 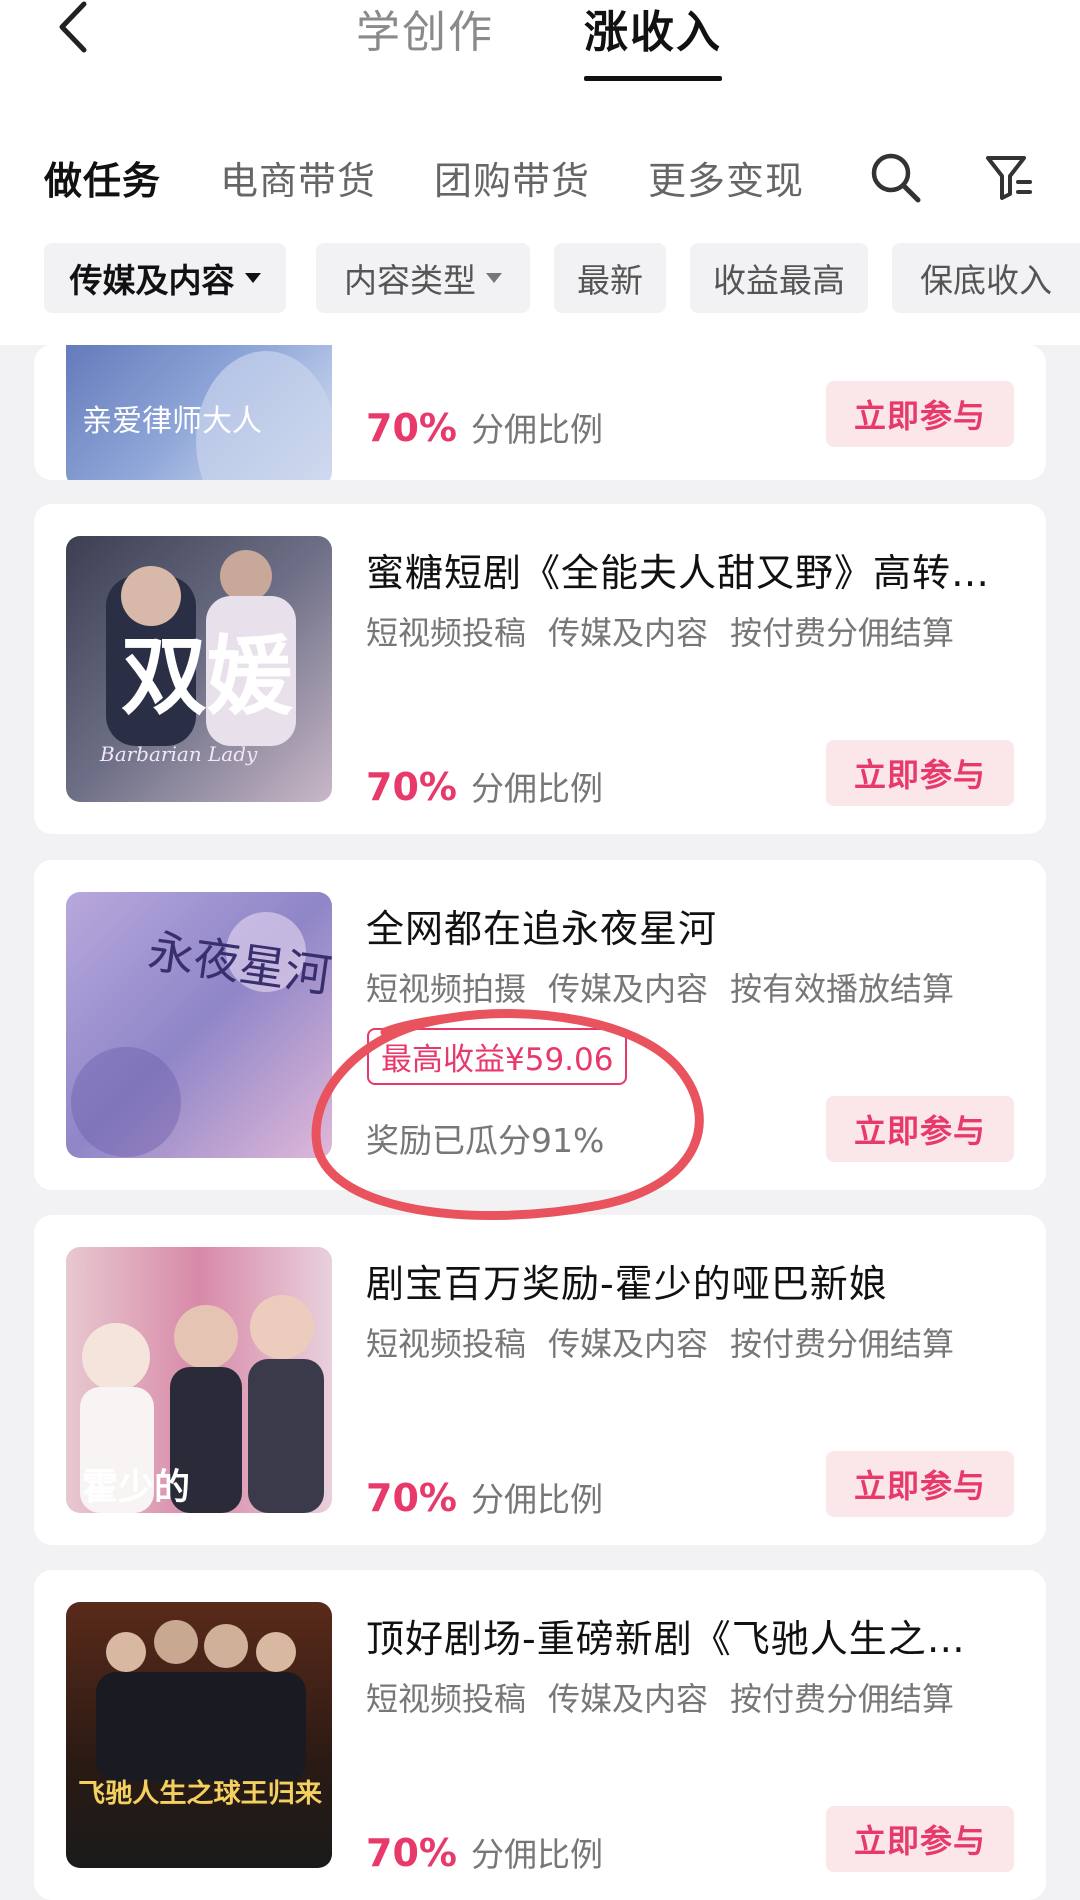 What do you see at coordinates (199, 1380) in the screenshot?
I see `task-thumbnail: 霍少的` at bounding box center [199, 1380].